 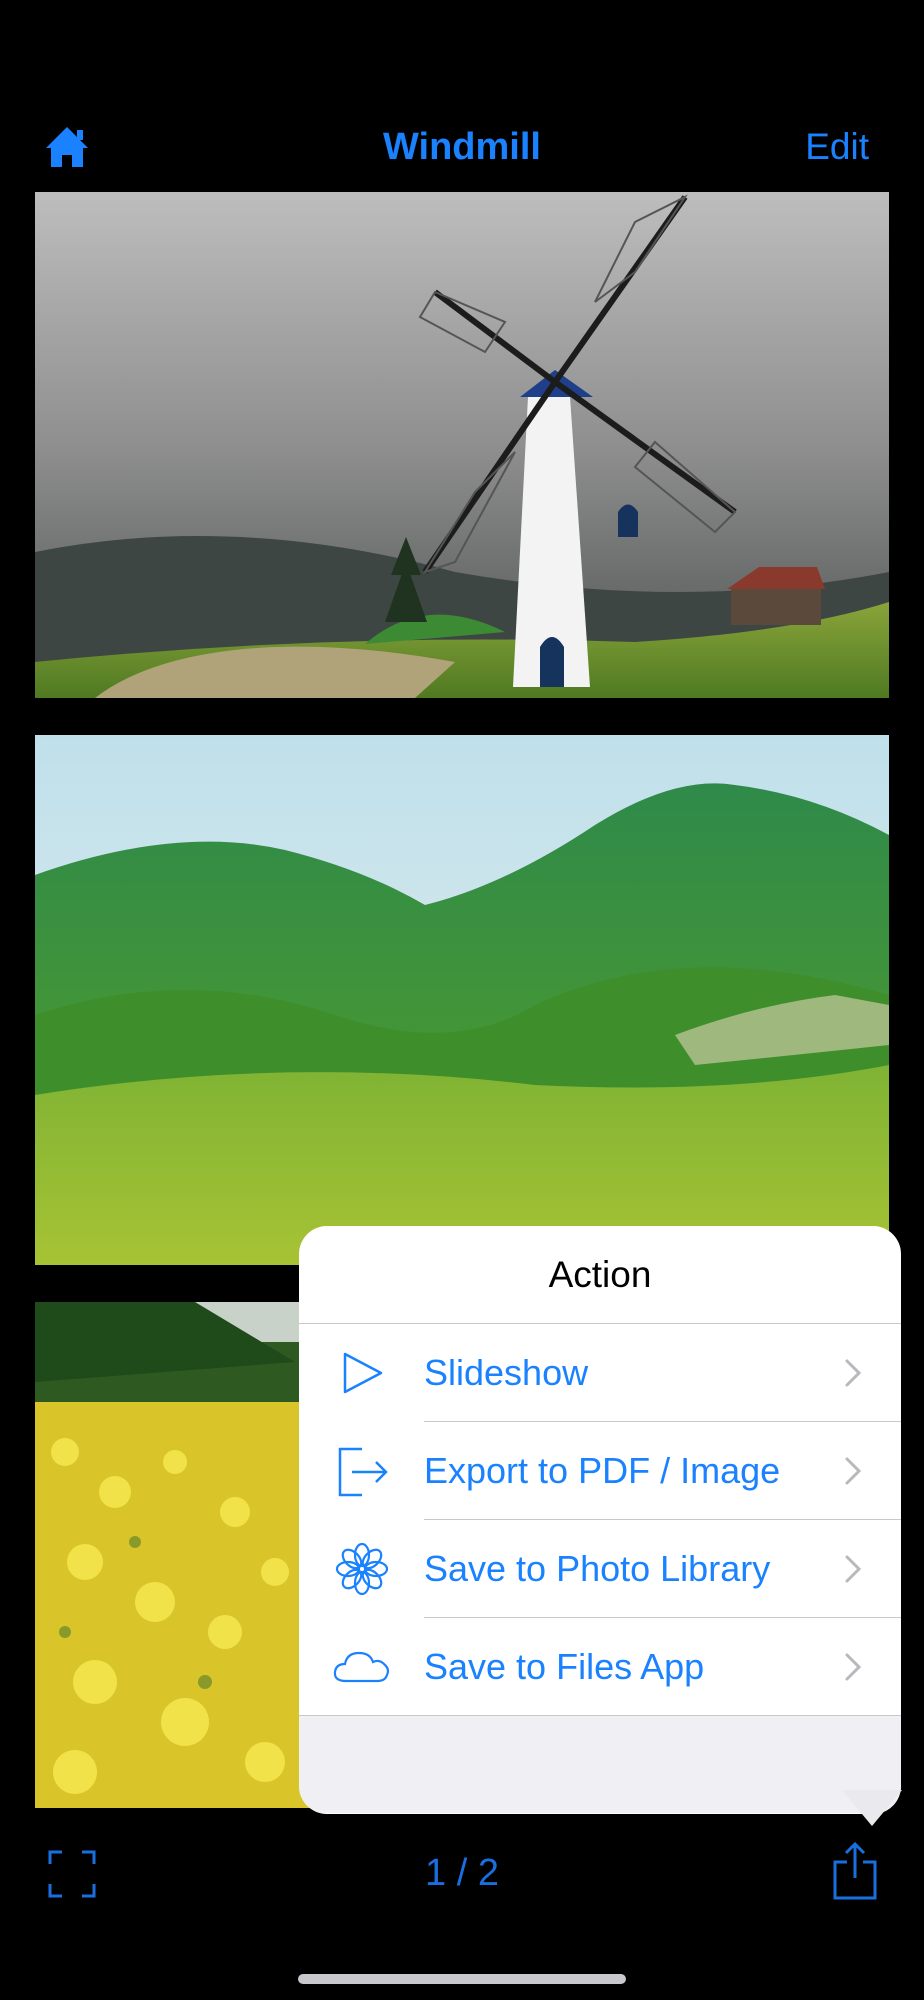 I want to click on share-icon, so click(x=855, y=1871).